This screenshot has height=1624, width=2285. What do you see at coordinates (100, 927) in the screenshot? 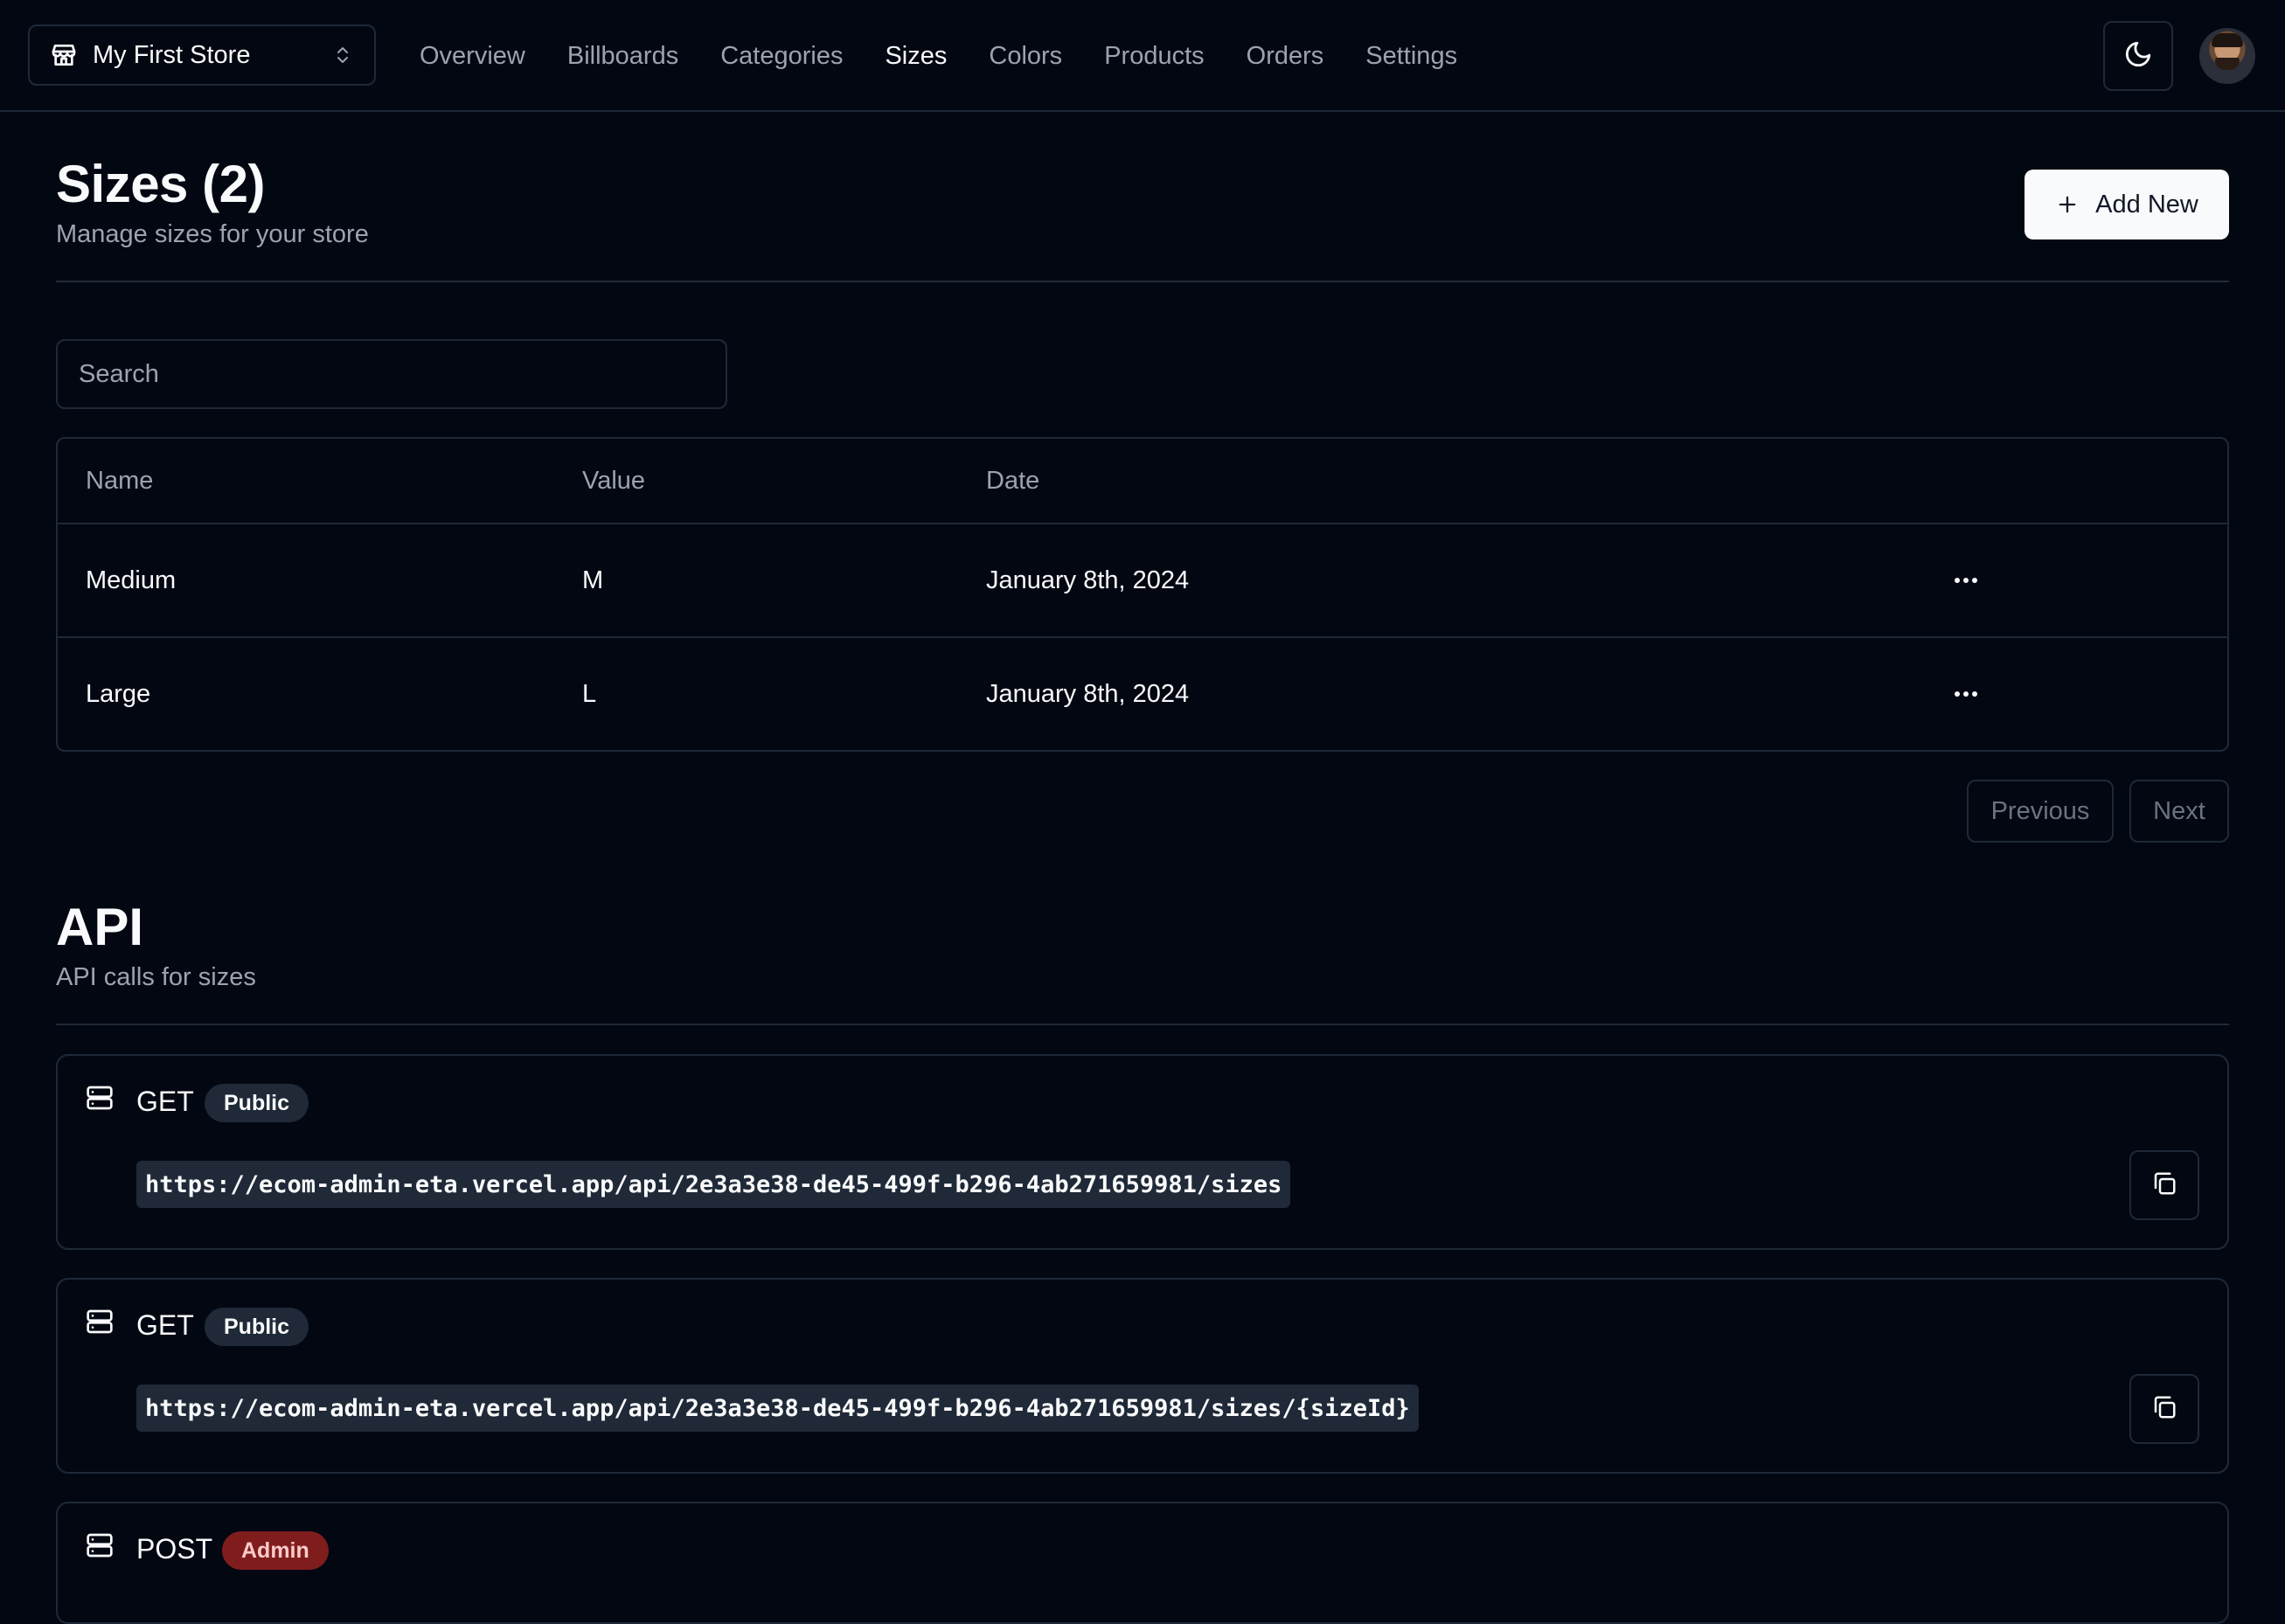
I see `api-section-title: API` at bounding box center [100, 927].